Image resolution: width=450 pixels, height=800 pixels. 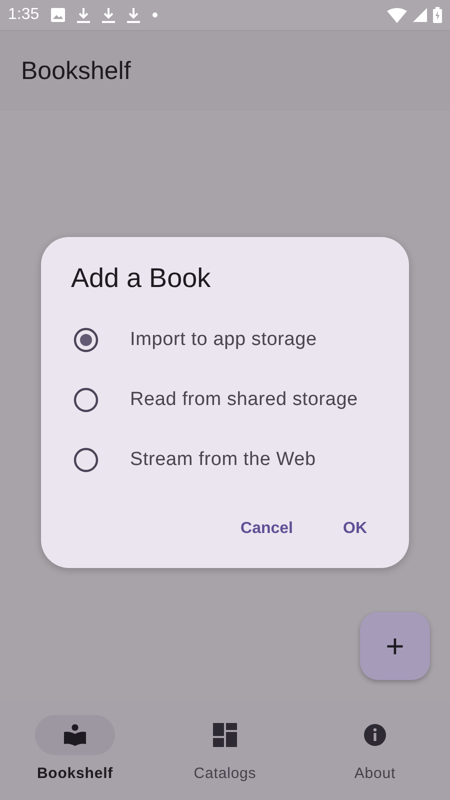 I want to click on image-icon, so click(x=58, y=15).